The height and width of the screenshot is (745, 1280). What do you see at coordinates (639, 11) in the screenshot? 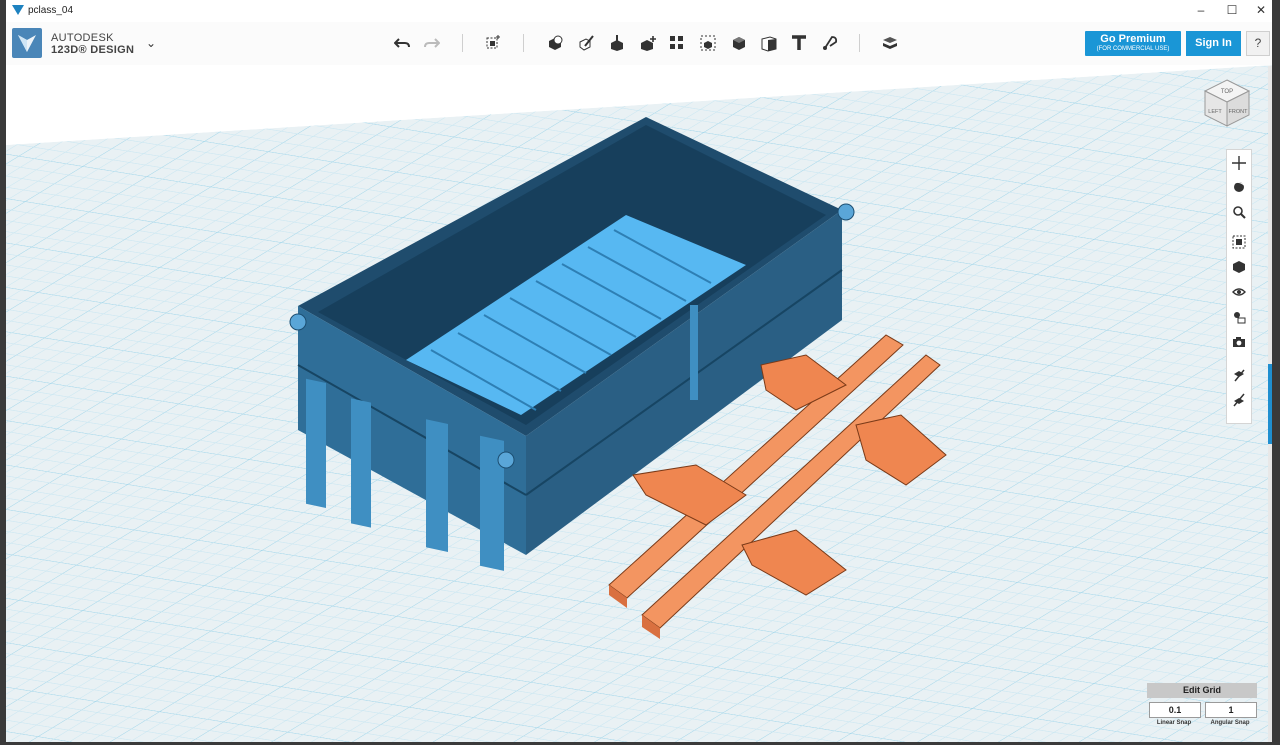
I see `title-bar: pclass_04 – ☐ ✕` at bounding box center [639, 11].